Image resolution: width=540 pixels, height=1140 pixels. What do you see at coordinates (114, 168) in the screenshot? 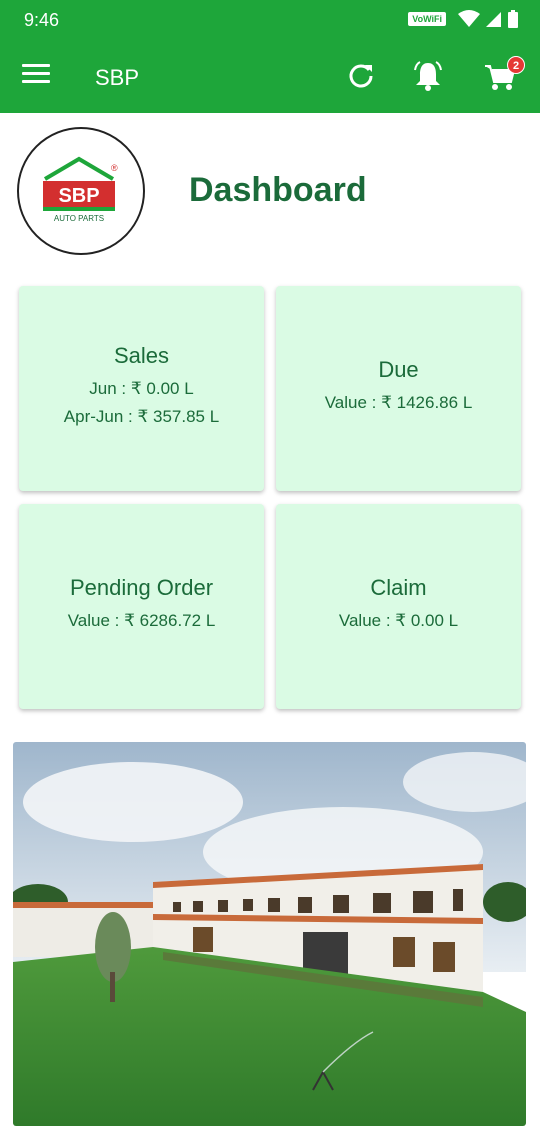
I see `registered-mark: ®` at bounding box center [114, 168].